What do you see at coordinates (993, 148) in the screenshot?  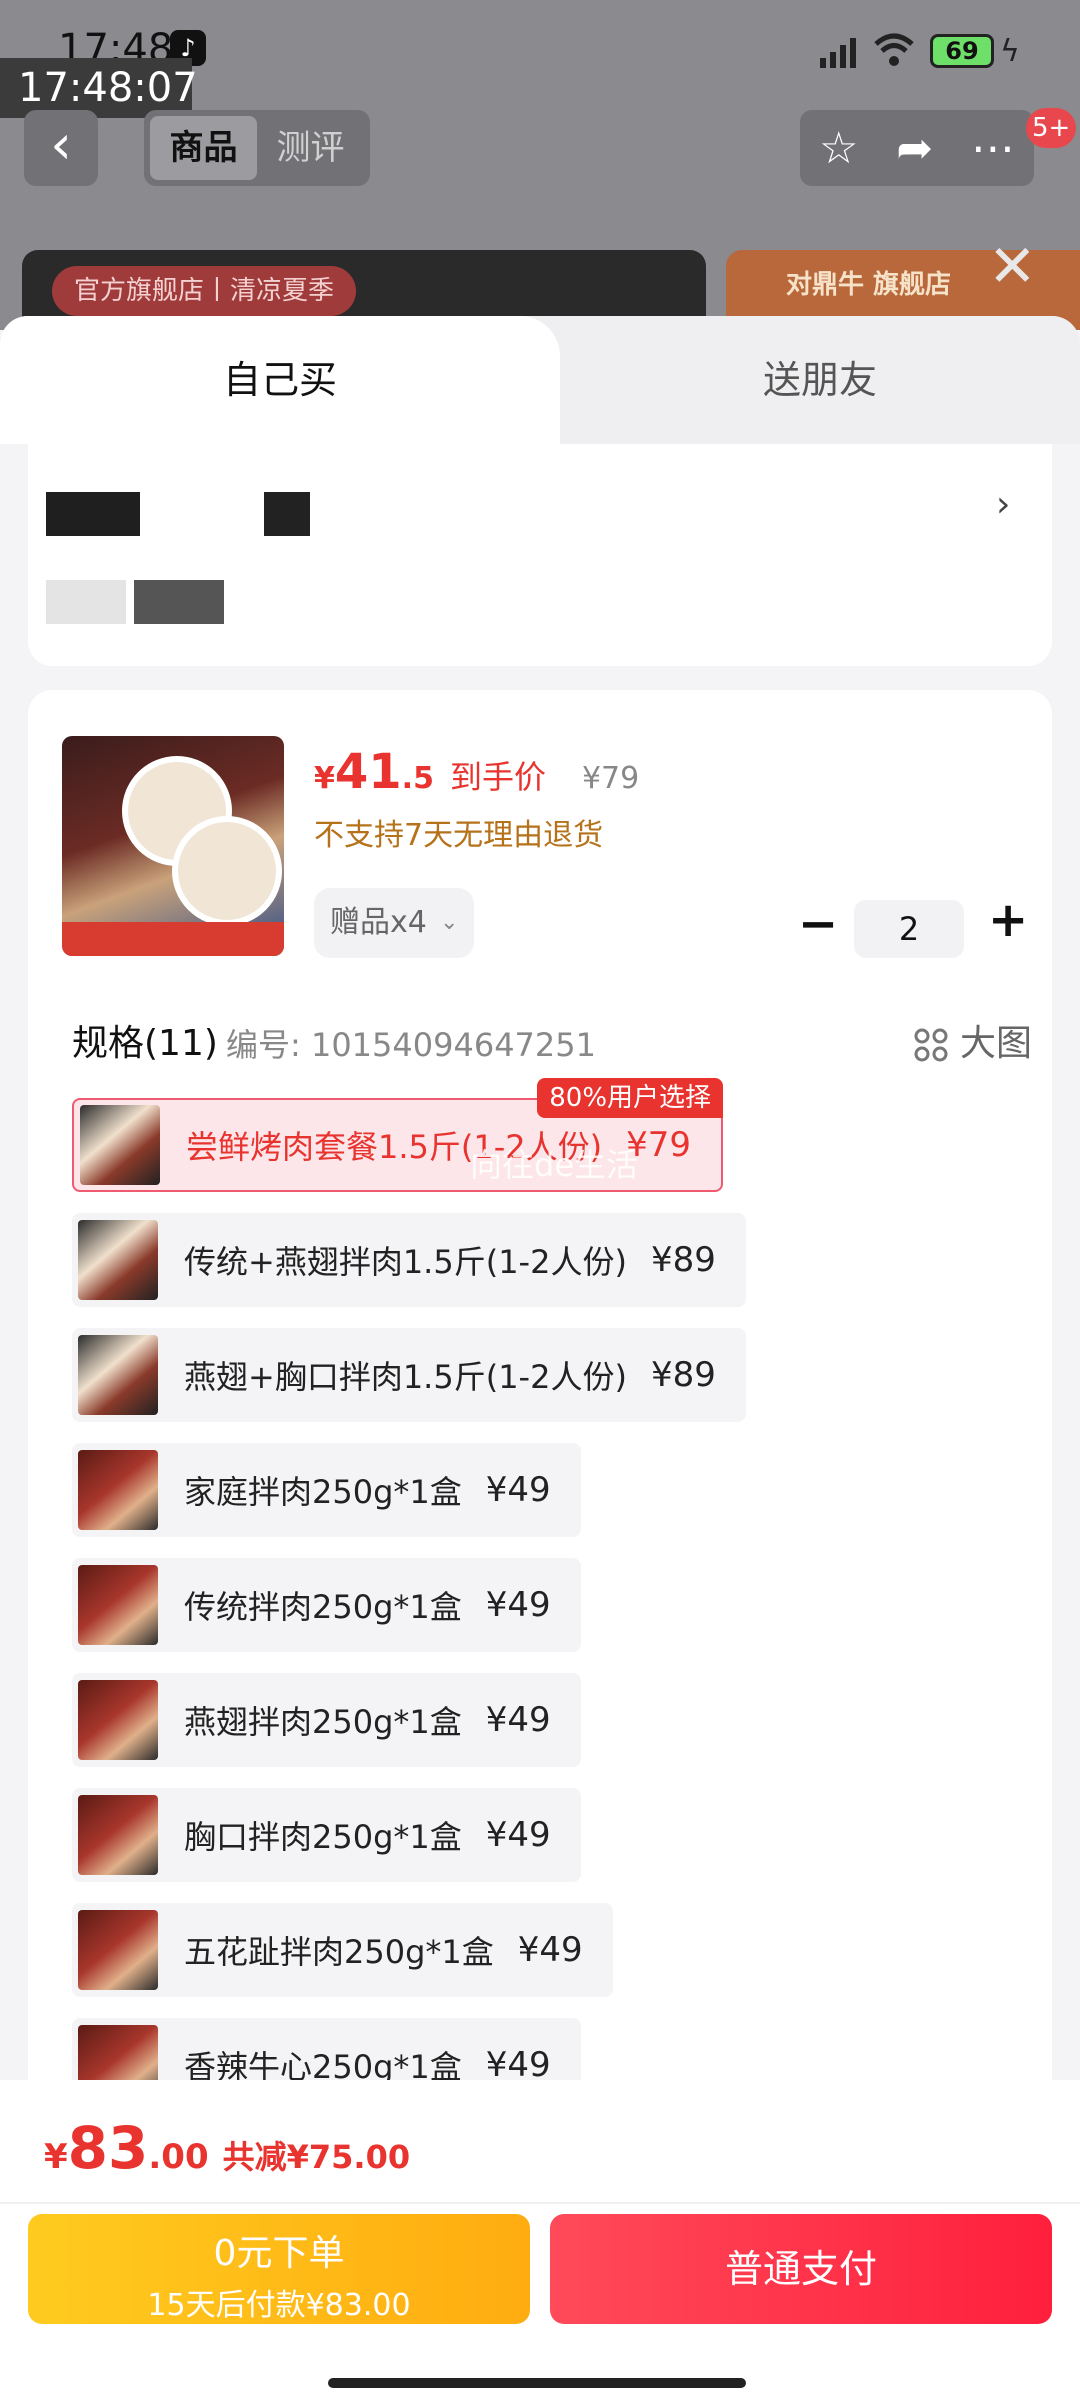 I see `more-icon: ⋯` at bounding box center [993, 148].